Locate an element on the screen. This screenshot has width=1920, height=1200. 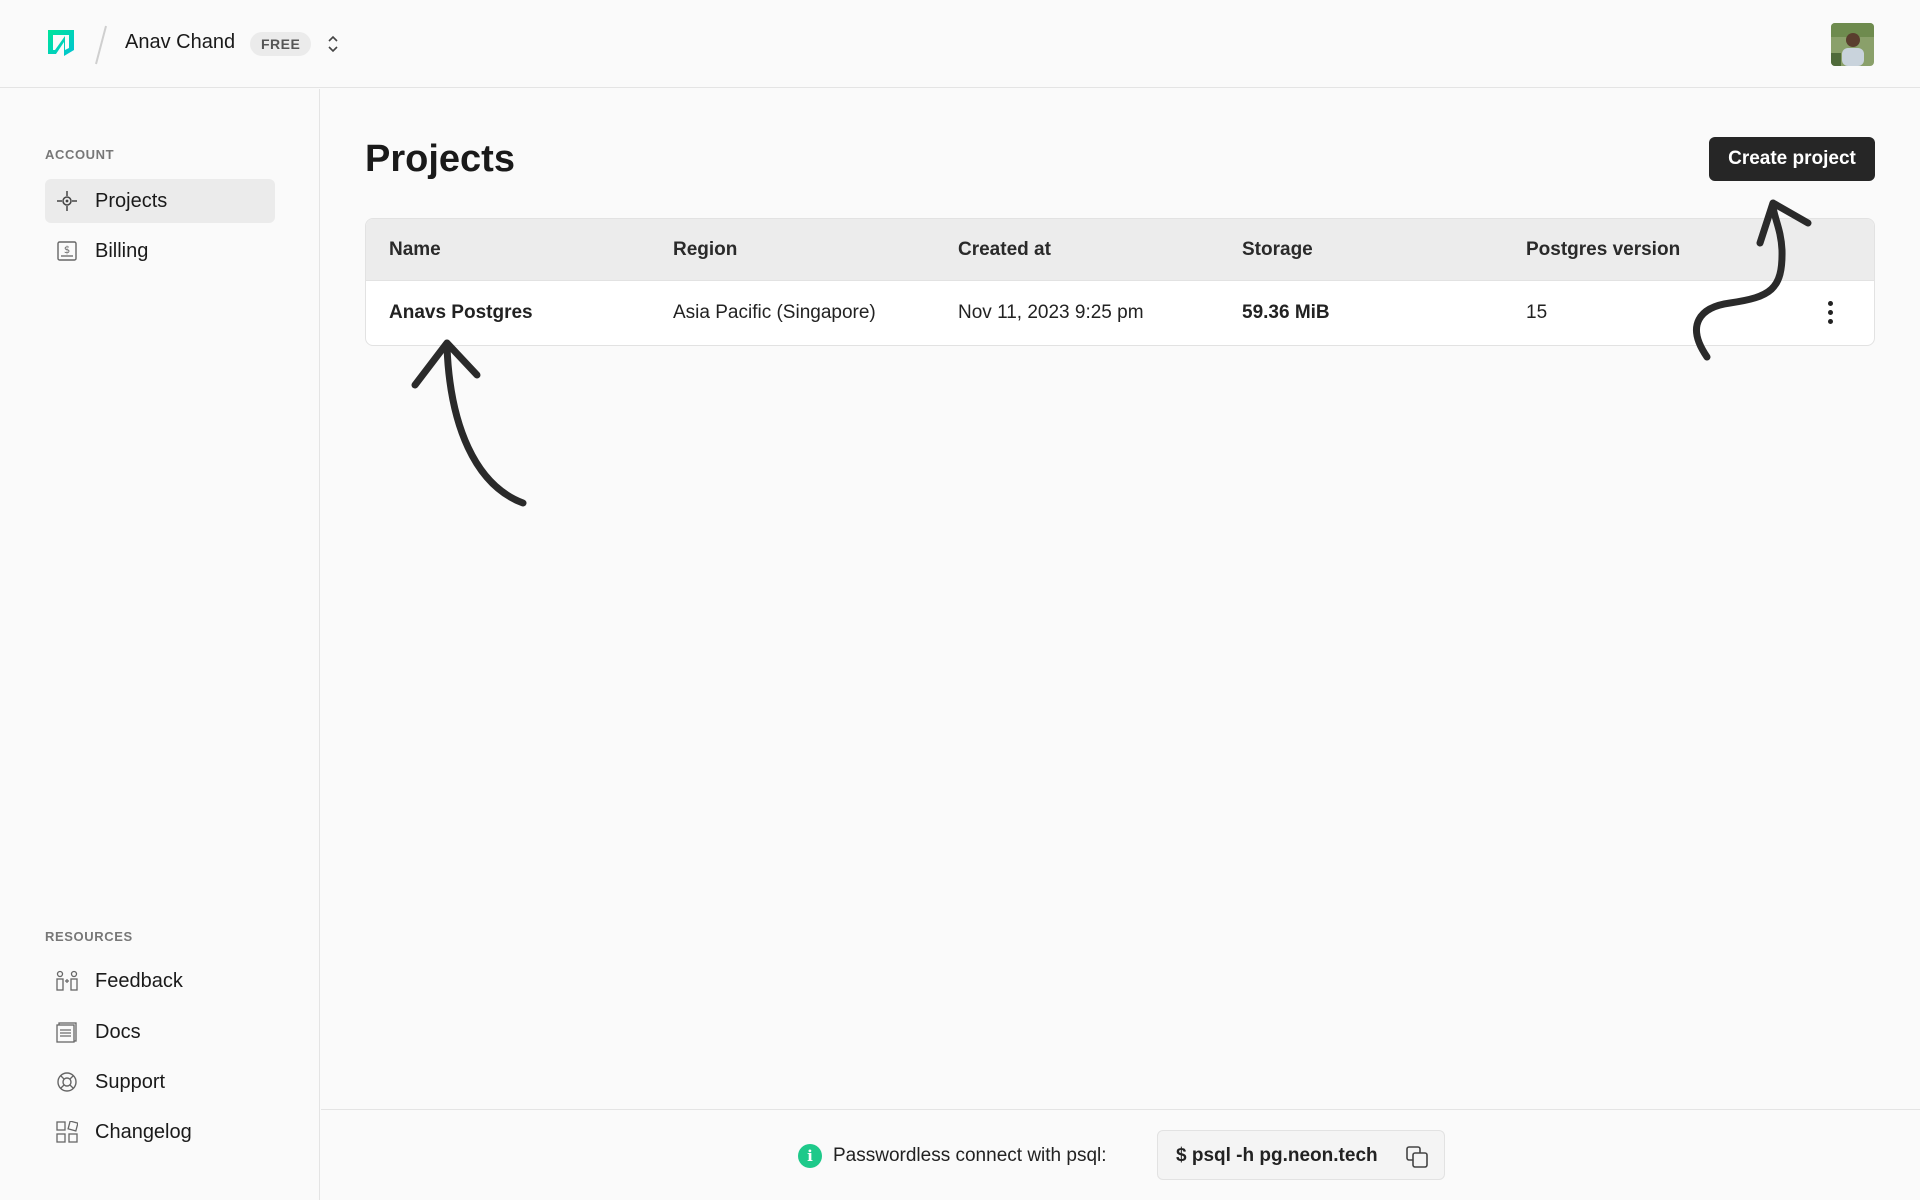
plan-badge: FREE is located at coordinates (281, 44).